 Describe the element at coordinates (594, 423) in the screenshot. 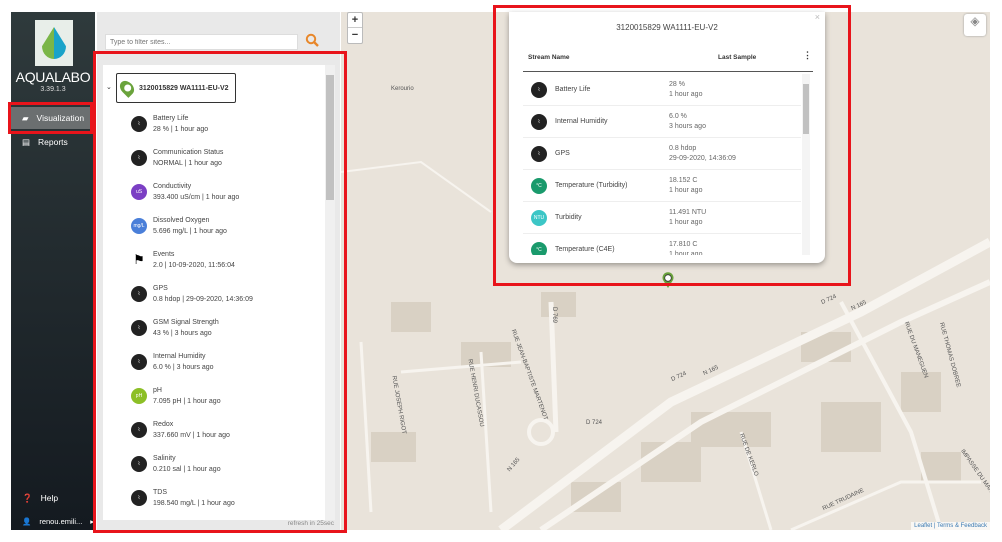

I see `map-label: D 724` at that location.